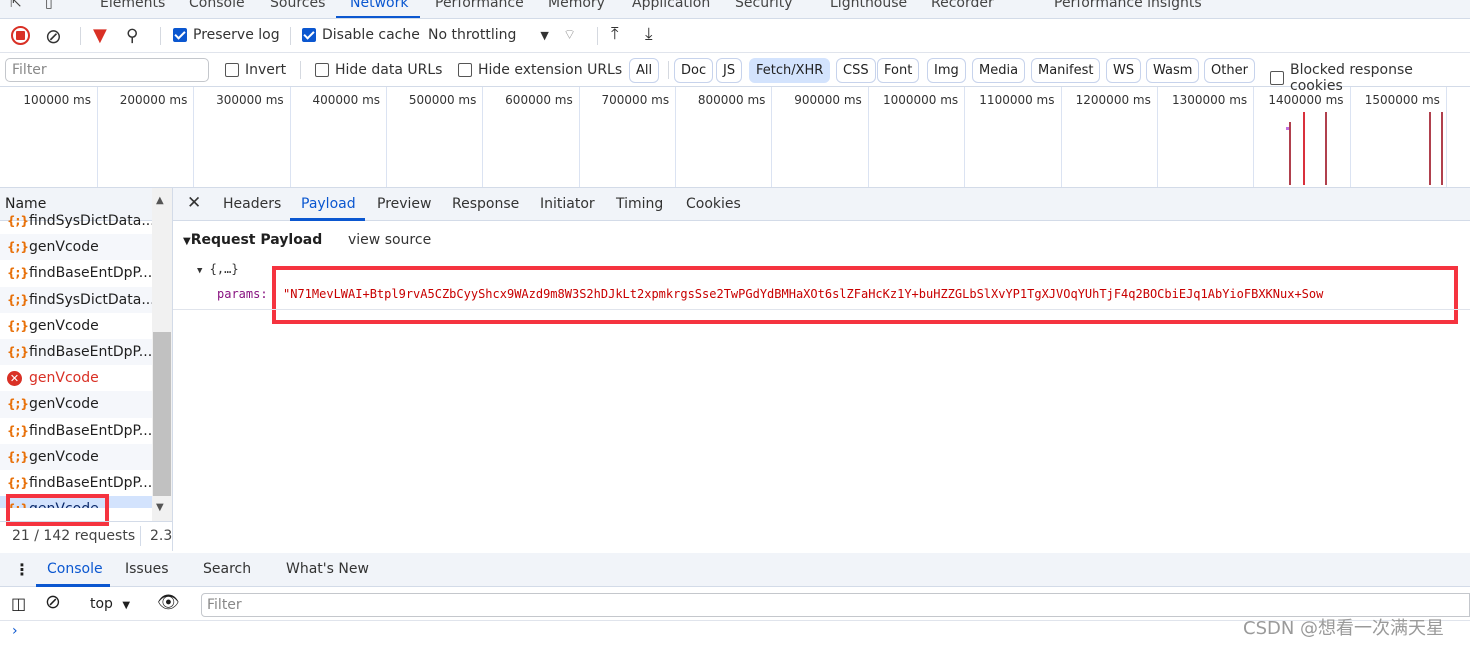 The image size is (1470, 645). What do you see at coordinates (100, 35) in the screenshot?
I see `filter-icon: ▼` at bounding box center [100, 35].